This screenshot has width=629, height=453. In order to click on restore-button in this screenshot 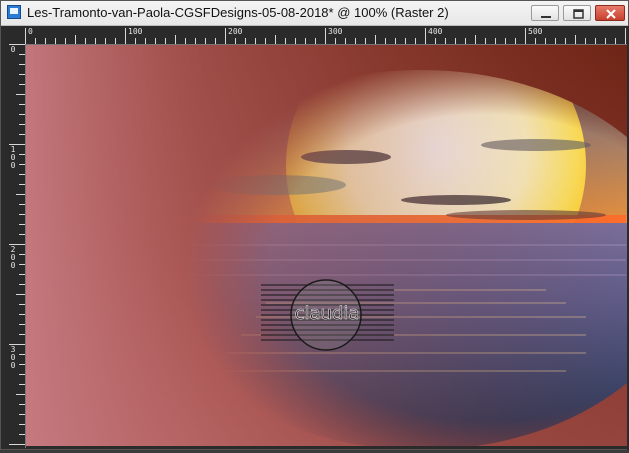, I will do `click(577, 13)`.